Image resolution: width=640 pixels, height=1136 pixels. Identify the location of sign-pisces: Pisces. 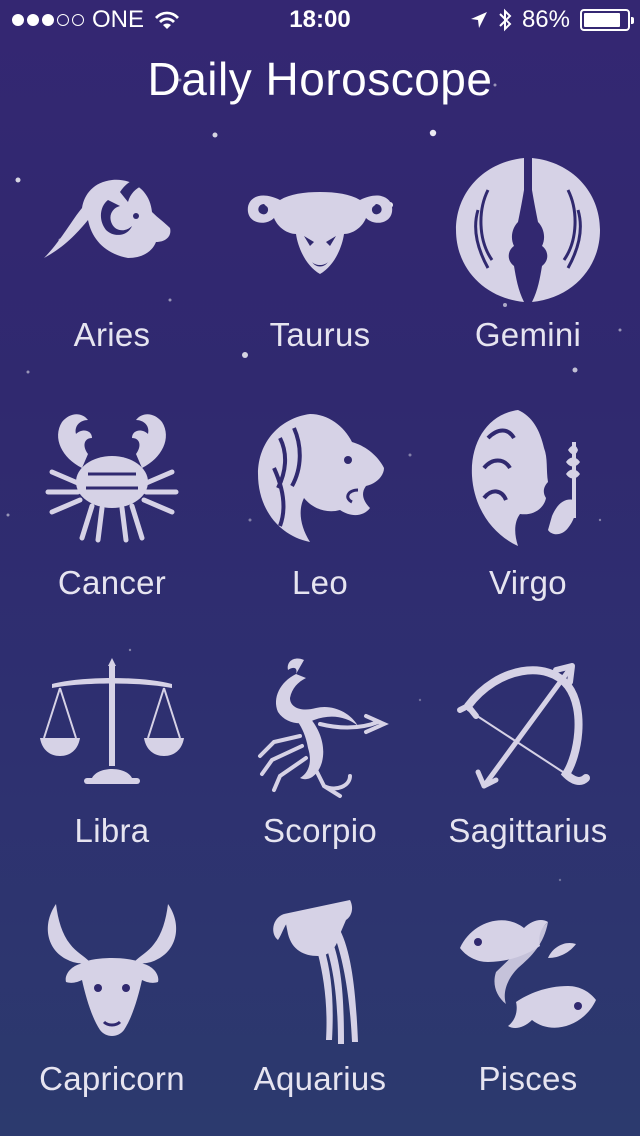
(528, 1015).